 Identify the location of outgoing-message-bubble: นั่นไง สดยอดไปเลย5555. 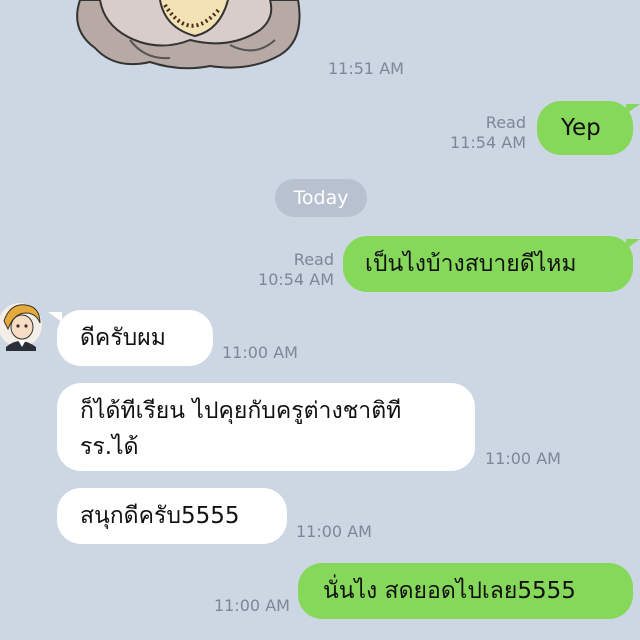
(465, 591).